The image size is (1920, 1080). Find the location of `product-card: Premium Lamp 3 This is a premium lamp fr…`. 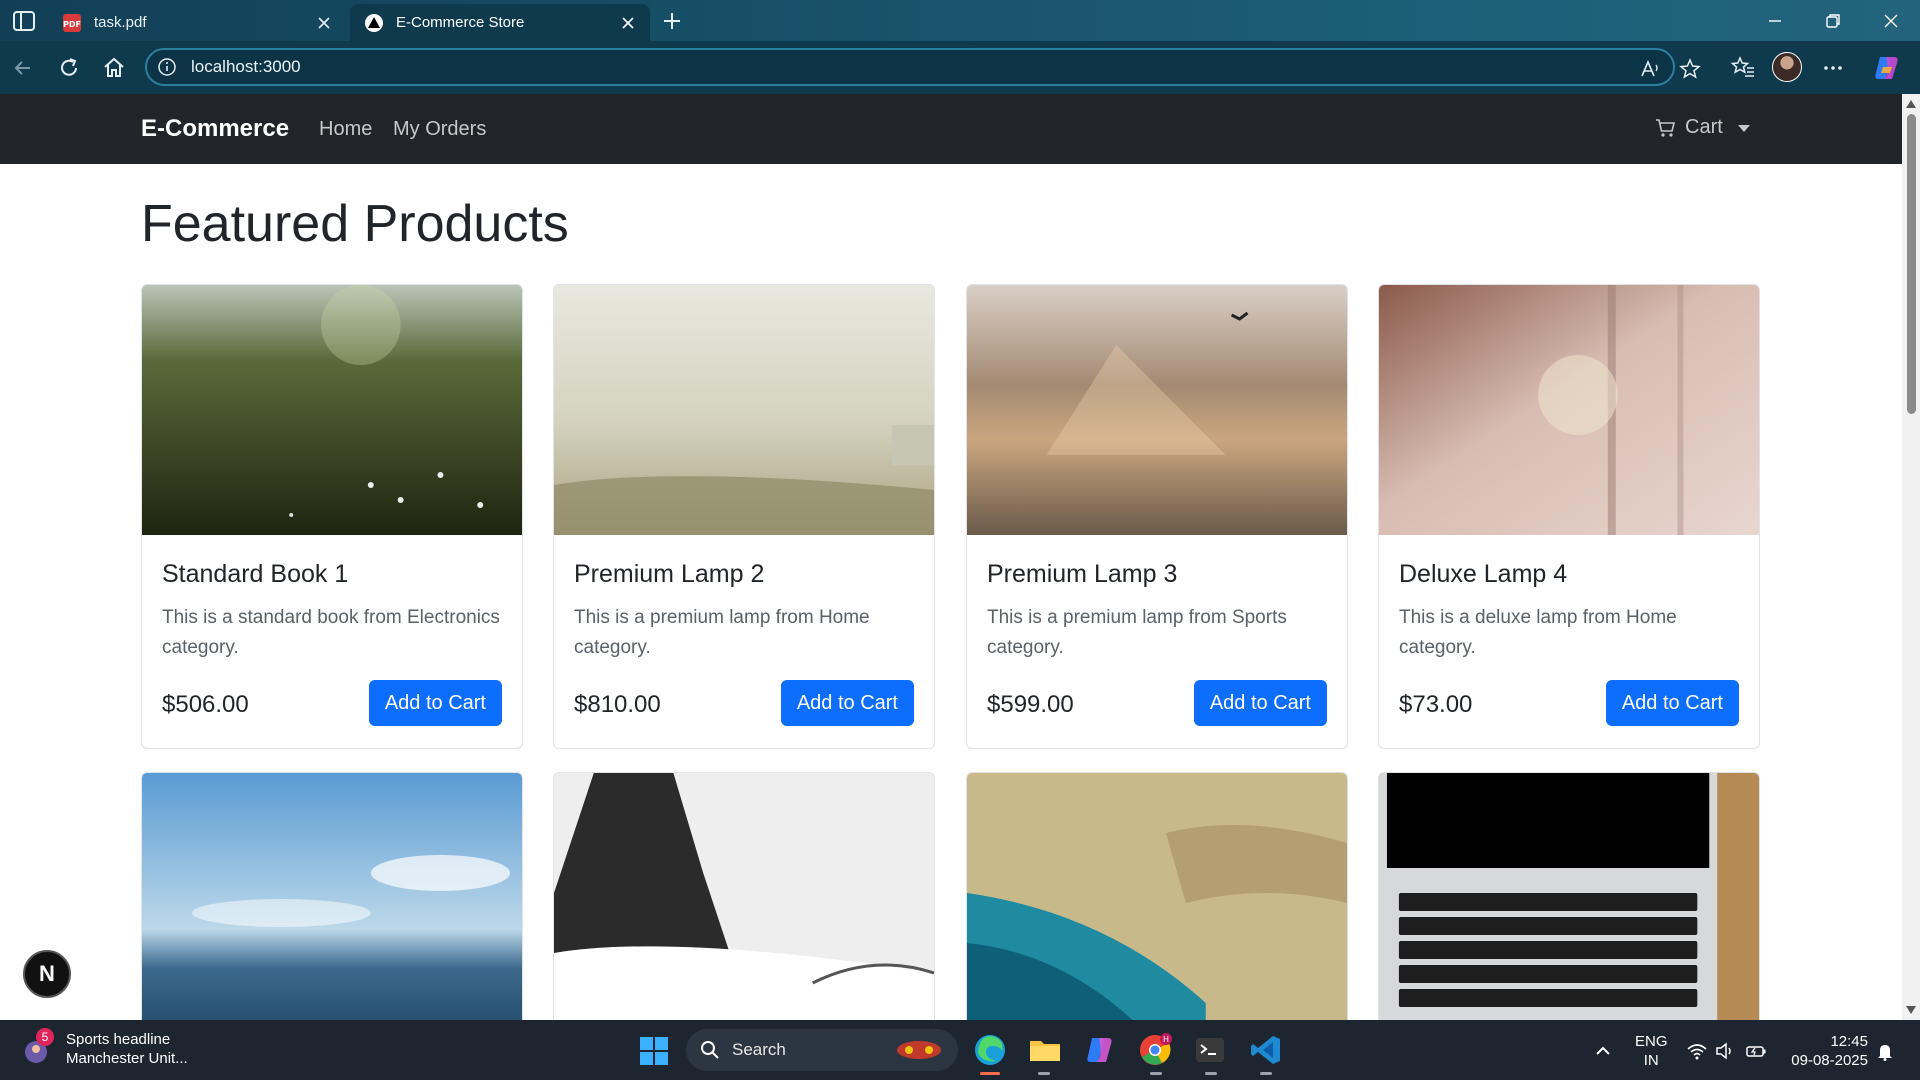

product-card: Premium Lamp 3 This is a premium lamp fr… is located at coordinates (1157, 516).